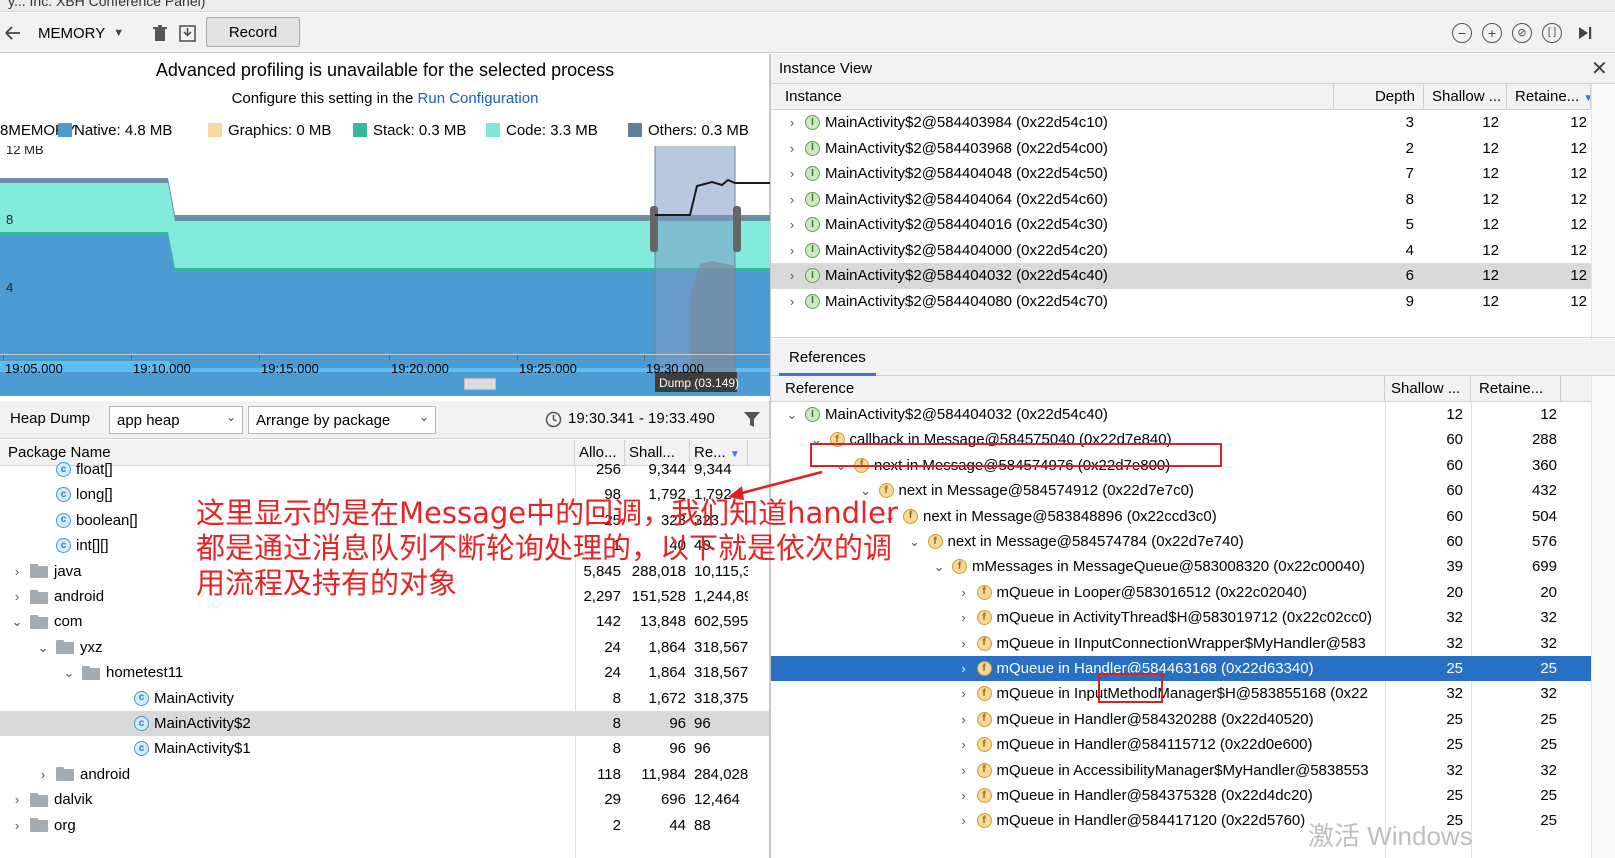 Image resolution: width=1615 pixels, height=858 pixels. What do you see at coordinates (91, 647) in the screenshot?
I see `package-name: yxz` at bounding box center [91, 647].